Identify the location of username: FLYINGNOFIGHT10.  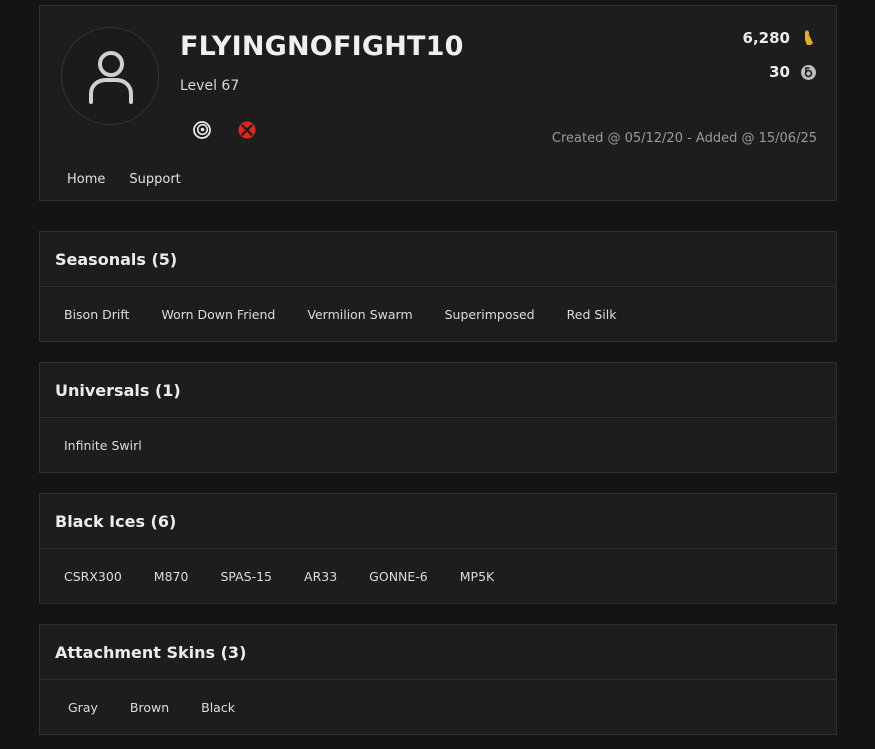
(322, 46).